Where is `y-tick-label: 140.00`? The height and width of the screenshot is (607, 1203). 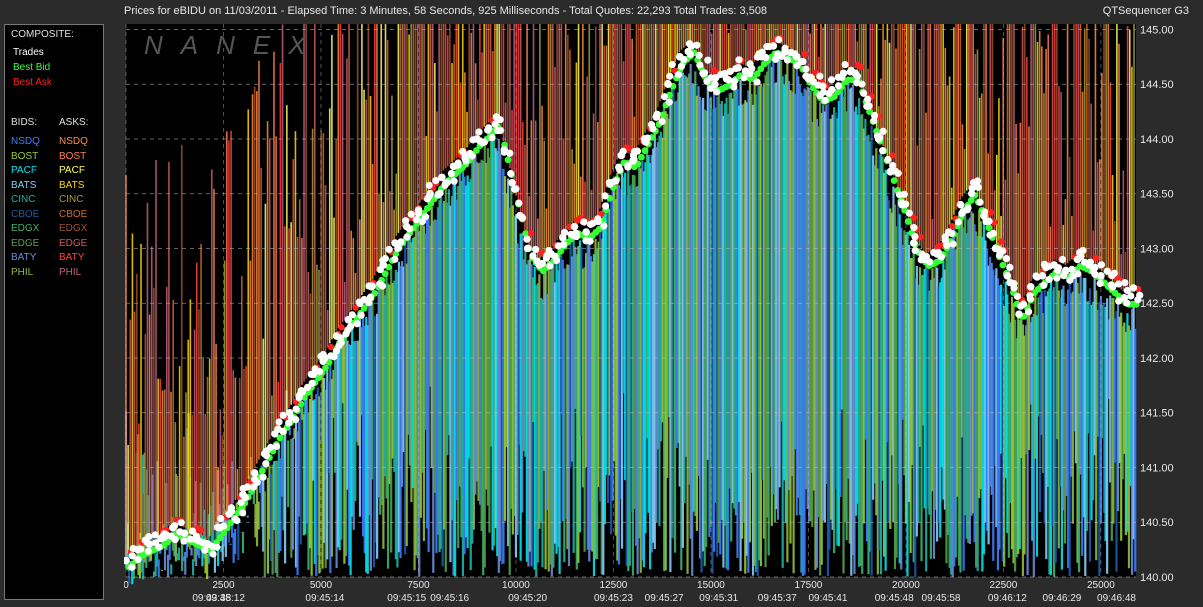
y-tick-label: 140.00 is located at coordinates (1157, 578).